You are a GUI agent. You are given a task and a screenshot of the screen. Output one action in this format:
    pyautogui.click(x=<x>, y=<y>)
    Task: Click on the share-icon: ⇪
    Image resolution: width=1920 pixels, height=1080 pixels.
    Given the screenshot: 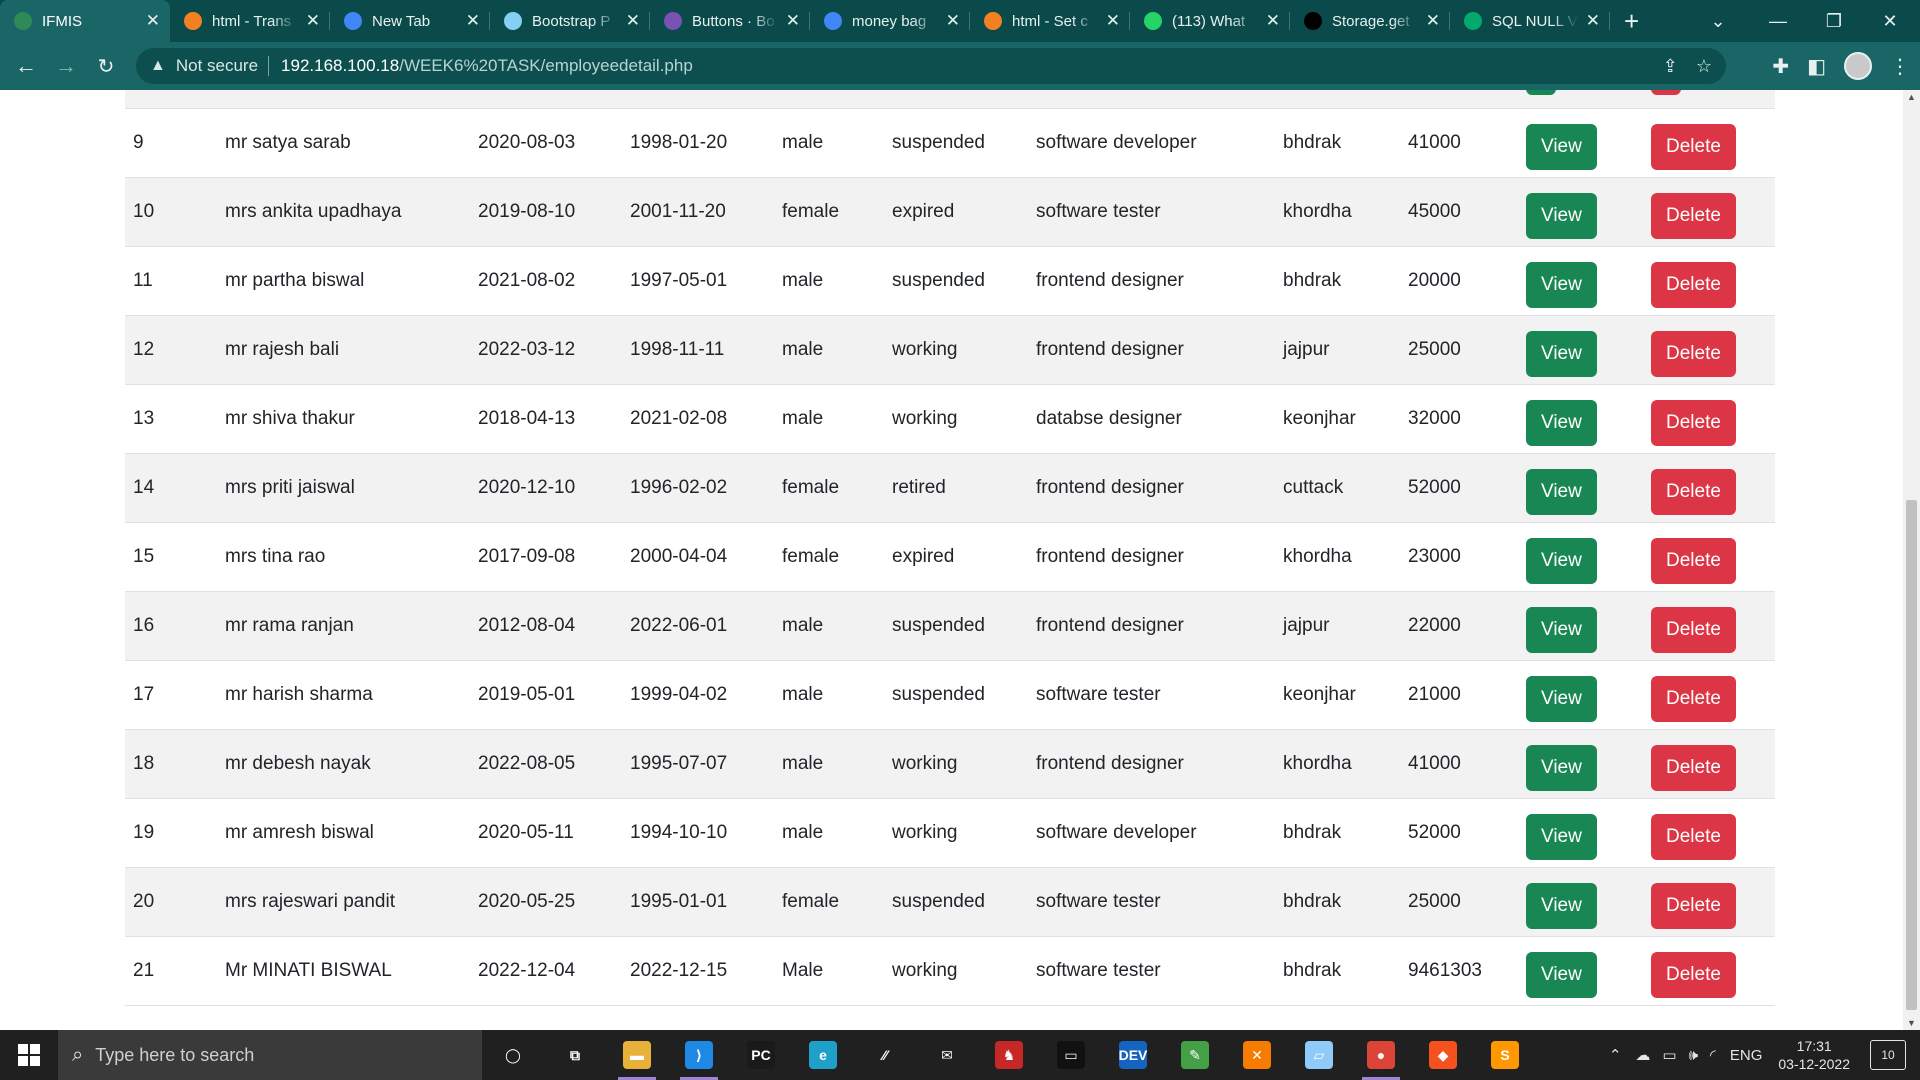 What is the action you would take?
    pyautogui.click(x=1670, y=66)
    